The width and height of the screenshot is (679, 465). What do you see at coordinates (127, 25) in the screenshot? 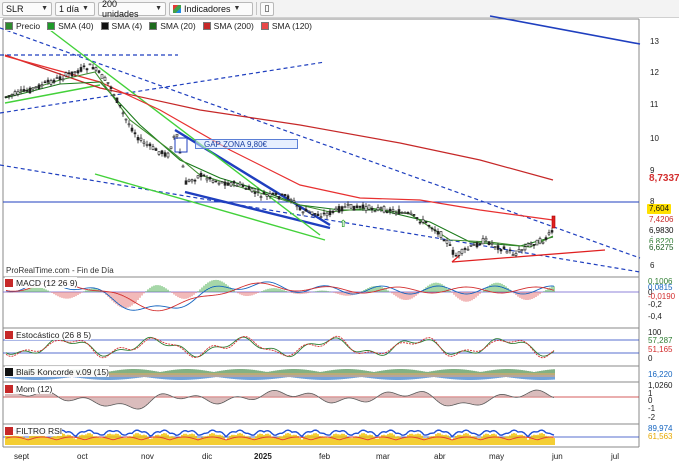
I see `legend-item-label: SMA (4)` at bounding box center [127, 25].